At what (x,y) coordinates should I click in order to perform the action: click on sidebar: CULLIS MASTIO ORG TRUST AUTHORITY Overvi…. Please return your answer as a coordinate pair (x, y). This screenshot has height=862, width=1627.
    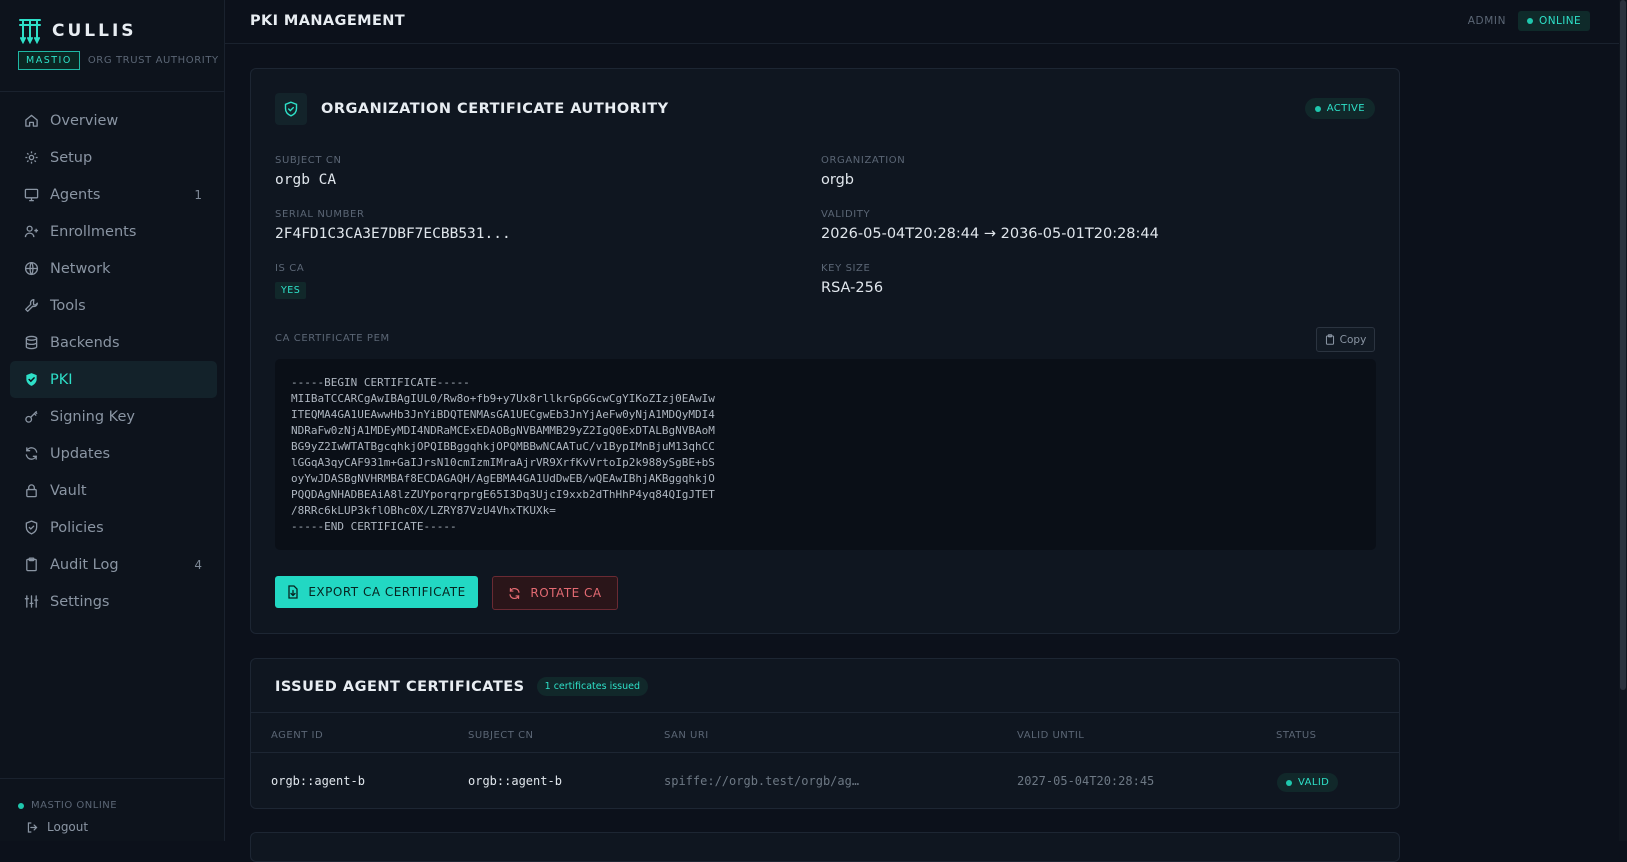
    Looking at the image, I should click on (112, 420).